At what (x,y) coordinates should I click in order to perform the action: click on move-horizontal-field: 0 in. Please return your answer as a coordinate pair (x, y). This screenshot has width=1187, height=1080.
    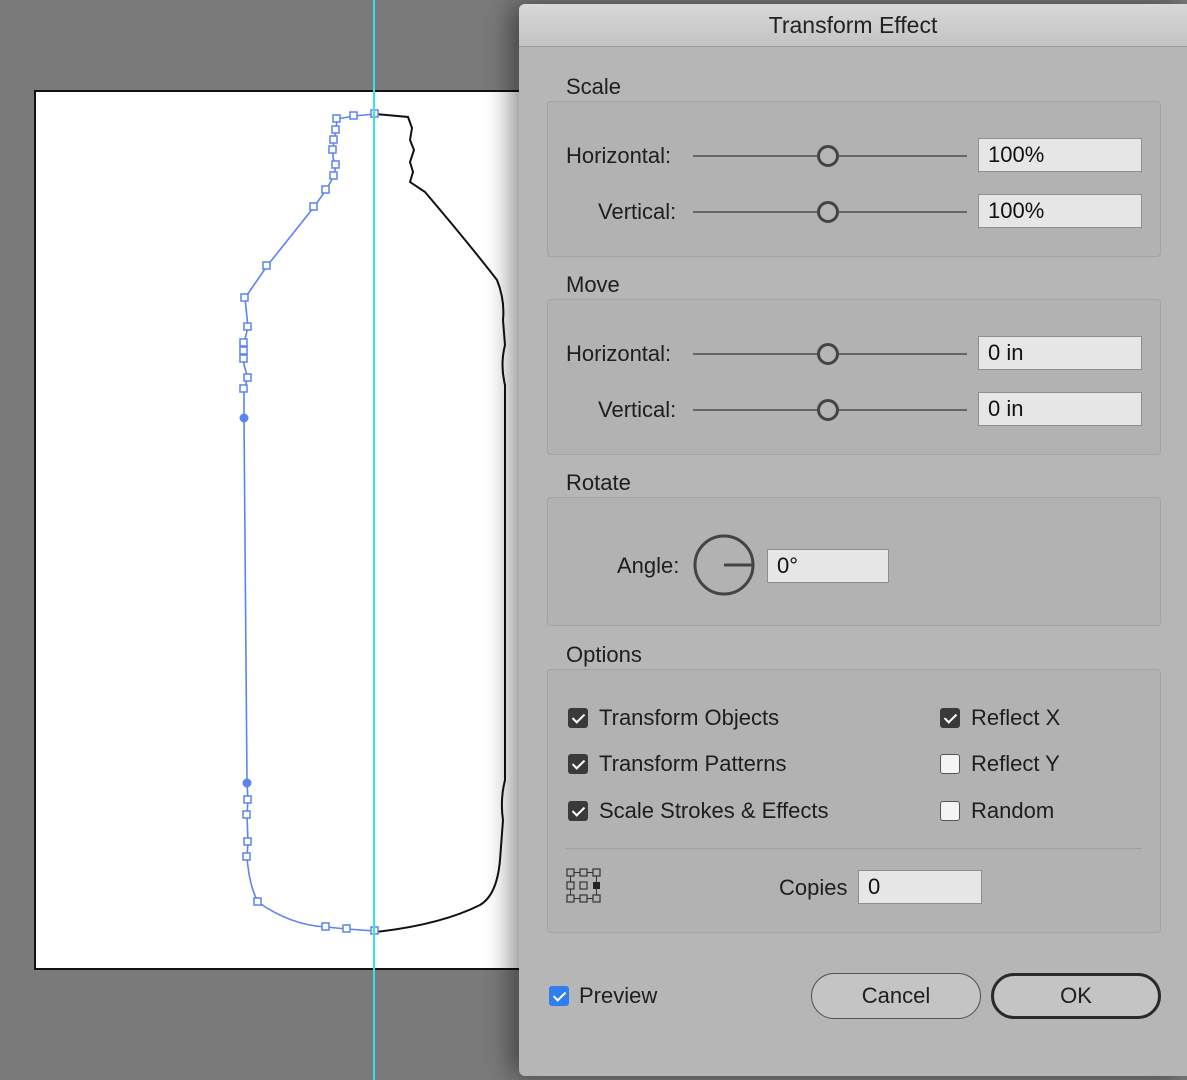
    Looking at the image, I should click on (1060, 353).